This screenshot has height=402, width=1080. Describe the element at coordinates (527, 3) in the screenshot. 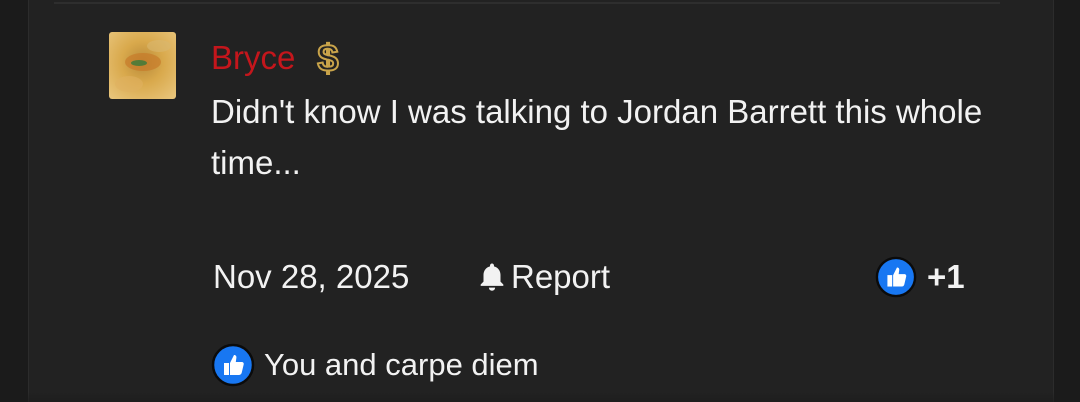

I see `divider` at that location.